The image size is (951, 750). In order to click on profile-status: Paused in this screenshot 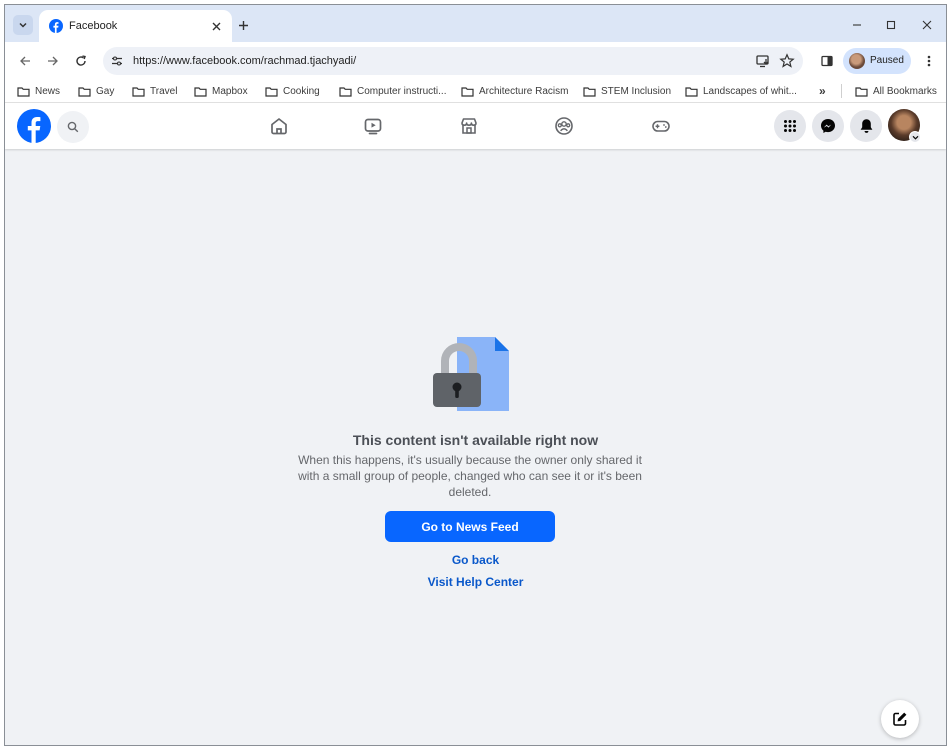, I will do `click(887, 60)`.